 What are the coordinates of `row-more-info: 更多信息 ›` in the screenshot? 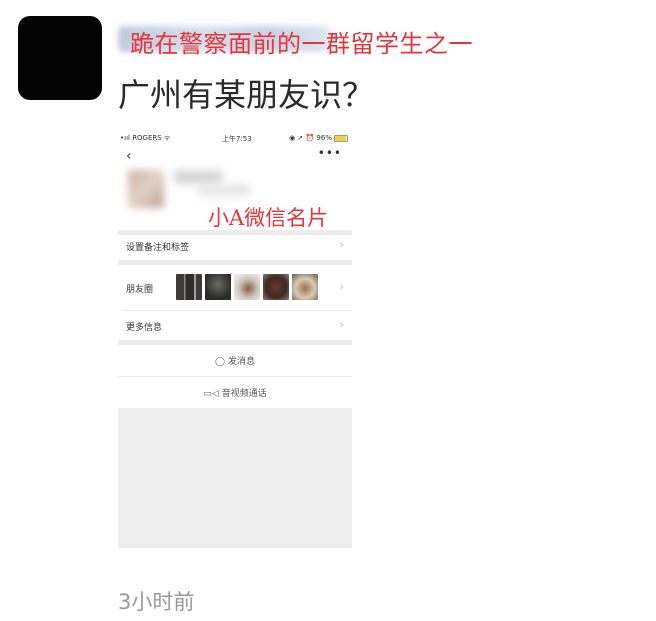 It's located at (235, 326).